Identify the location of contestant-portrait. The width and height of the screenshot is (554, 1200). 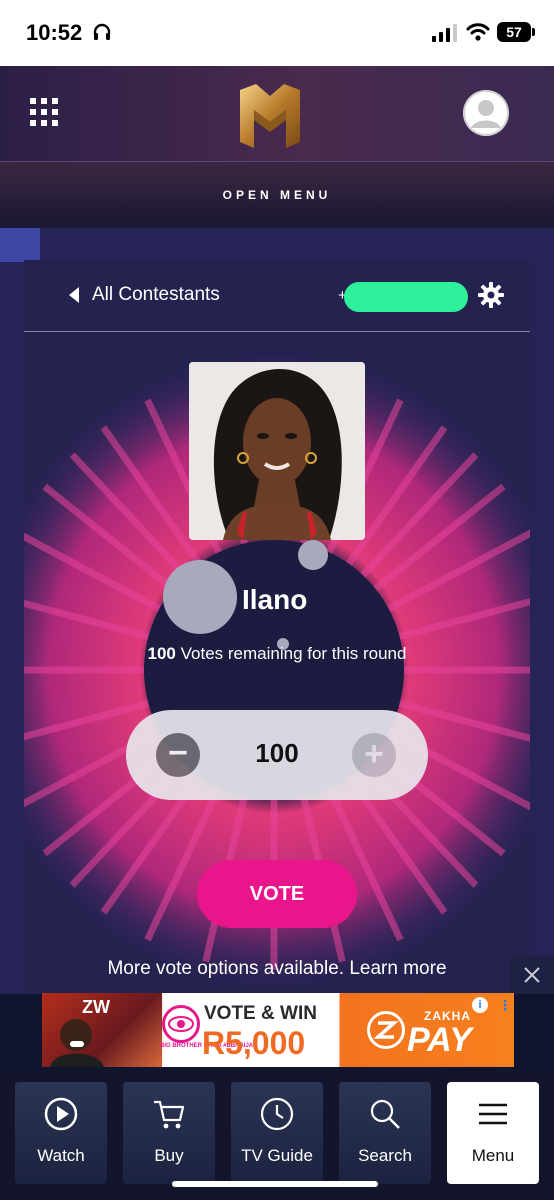
(277, 451).